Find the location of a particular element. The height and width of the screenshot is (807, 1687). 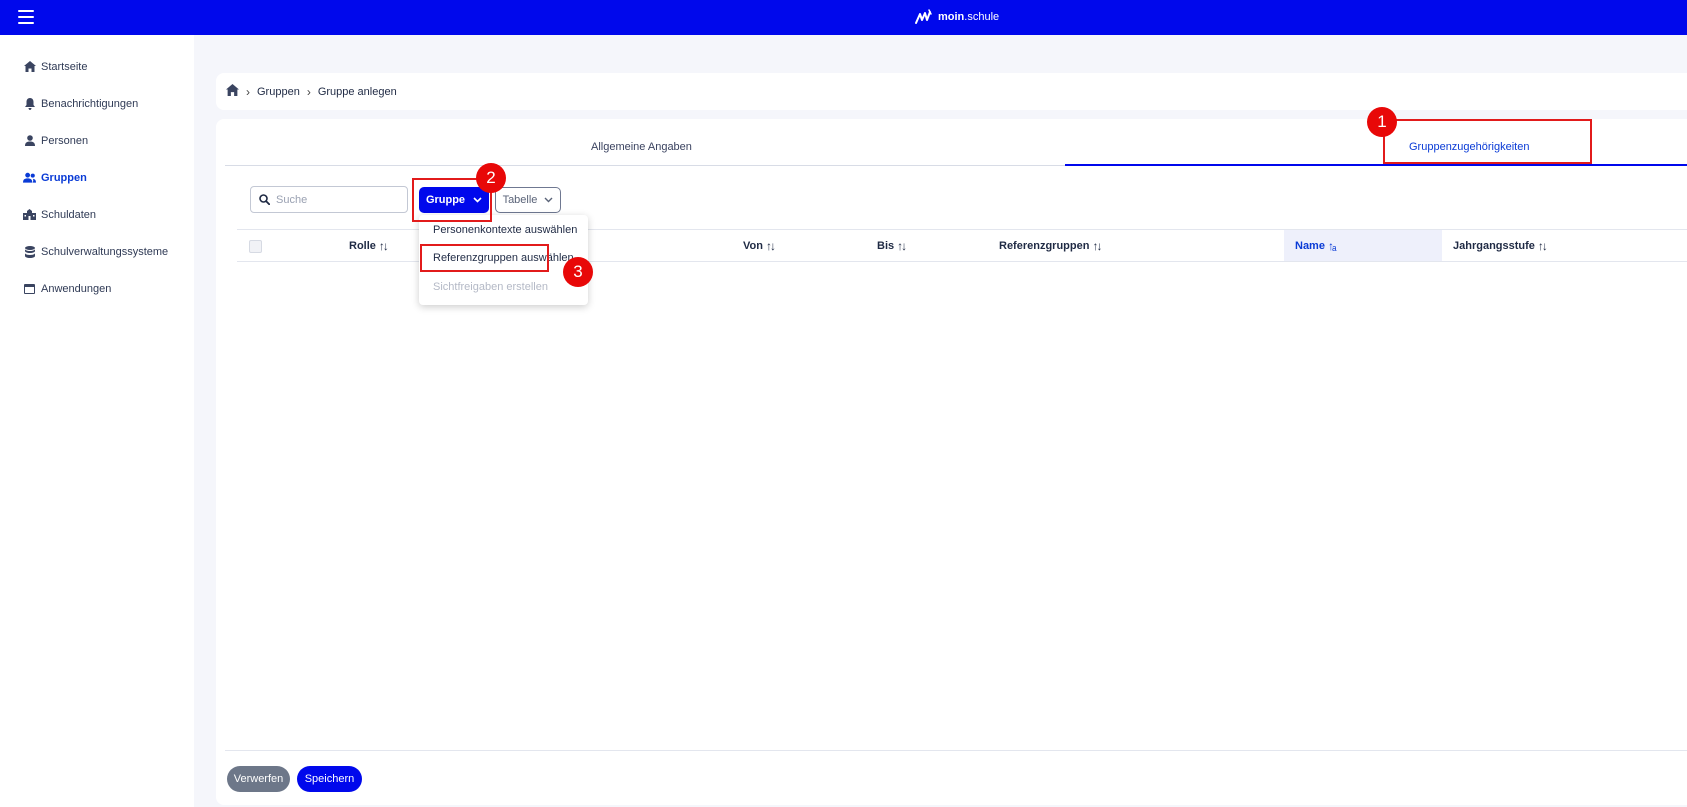

tabelle-dropdown-button: Tabelle is located at coordinates (528, 200).